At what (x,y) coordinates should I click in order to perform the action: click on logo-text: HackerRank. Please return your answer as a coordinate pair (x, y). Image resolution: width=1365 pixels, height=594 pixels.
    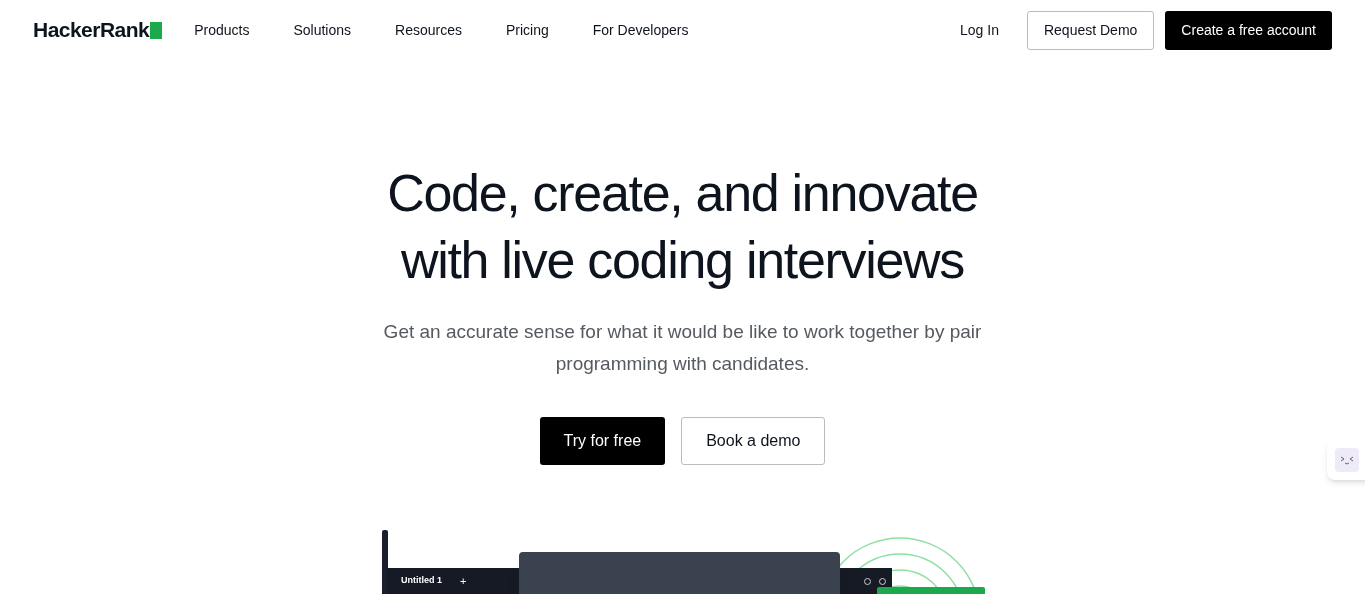
    Looking at the image, I should click on (91, 30).